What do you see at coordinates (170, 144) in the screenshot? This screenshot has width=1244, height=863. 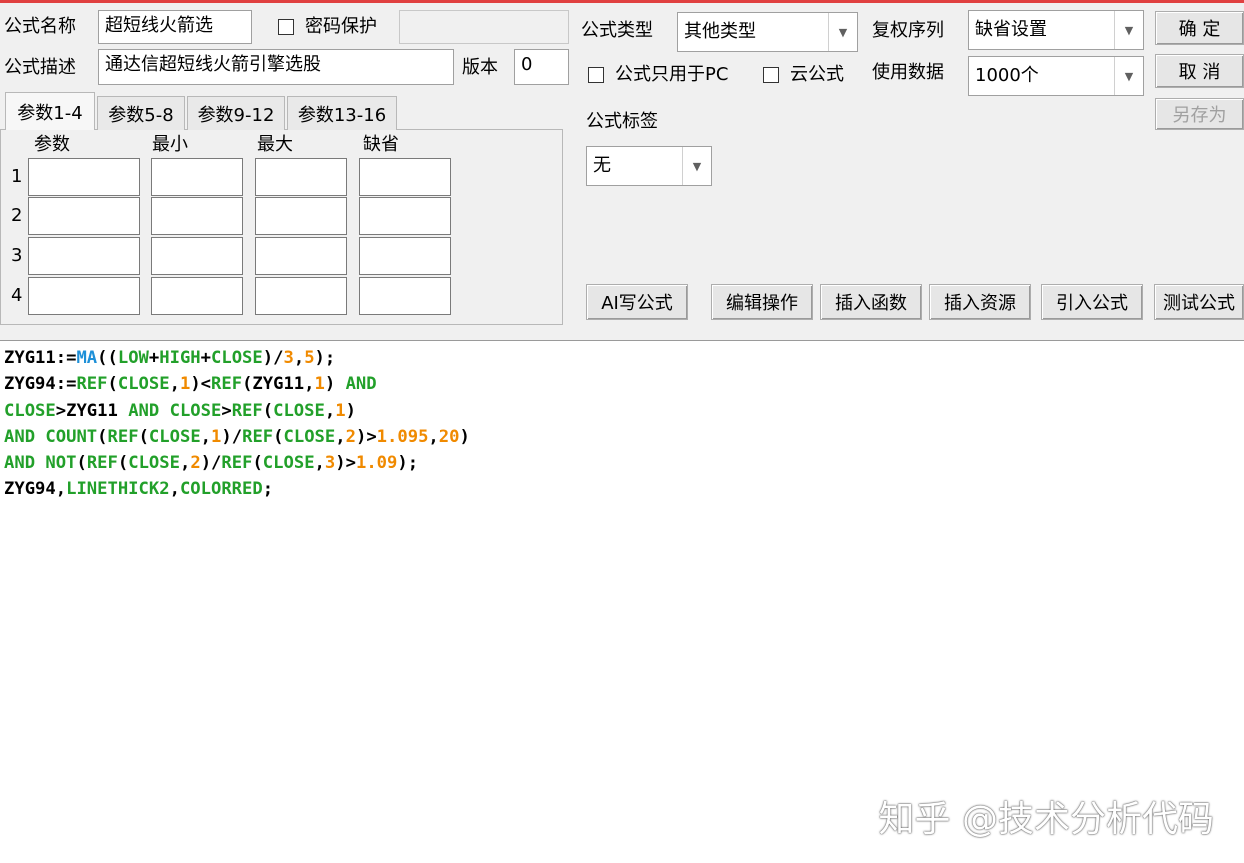 I see `param-header-min: 最小` at bounding box center [170, 144].